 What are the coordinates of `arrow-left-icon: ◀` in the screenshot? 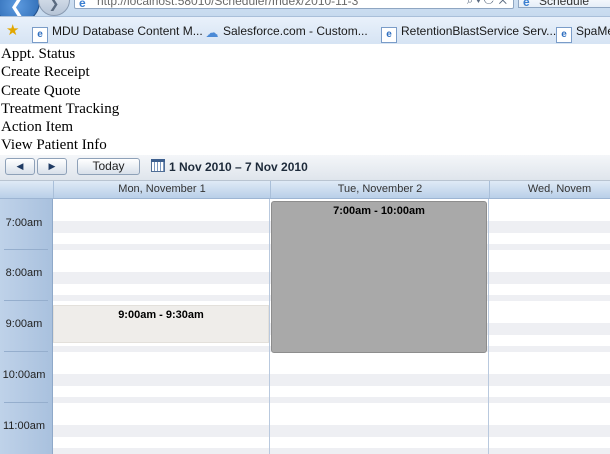 It's located at (20, 167).